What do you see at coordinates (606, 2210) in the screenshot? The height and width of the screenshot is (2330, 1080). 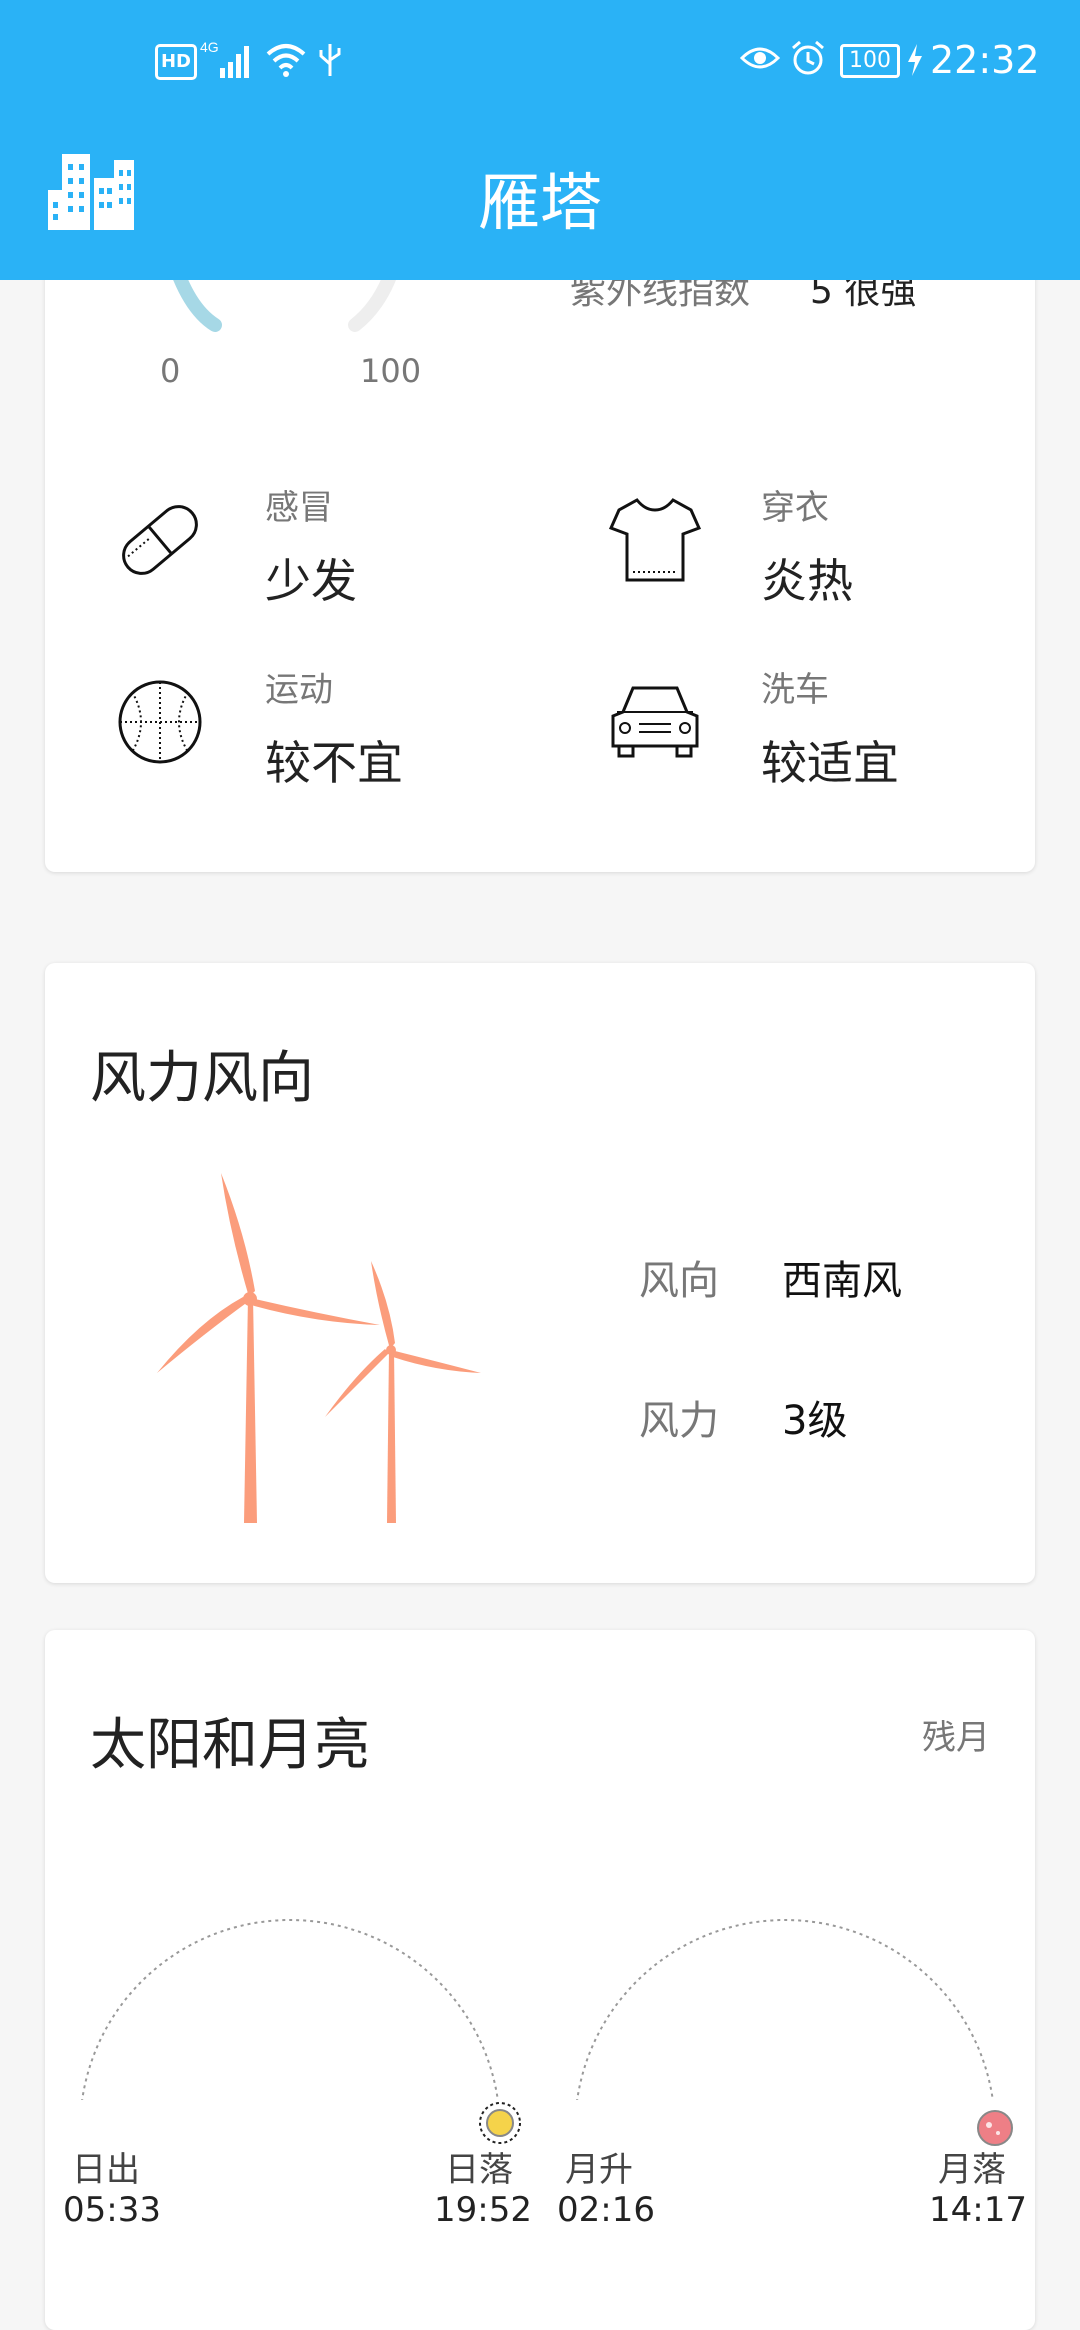 I see `moonrise-time: 02:16` at bounding box center [606, 2210].